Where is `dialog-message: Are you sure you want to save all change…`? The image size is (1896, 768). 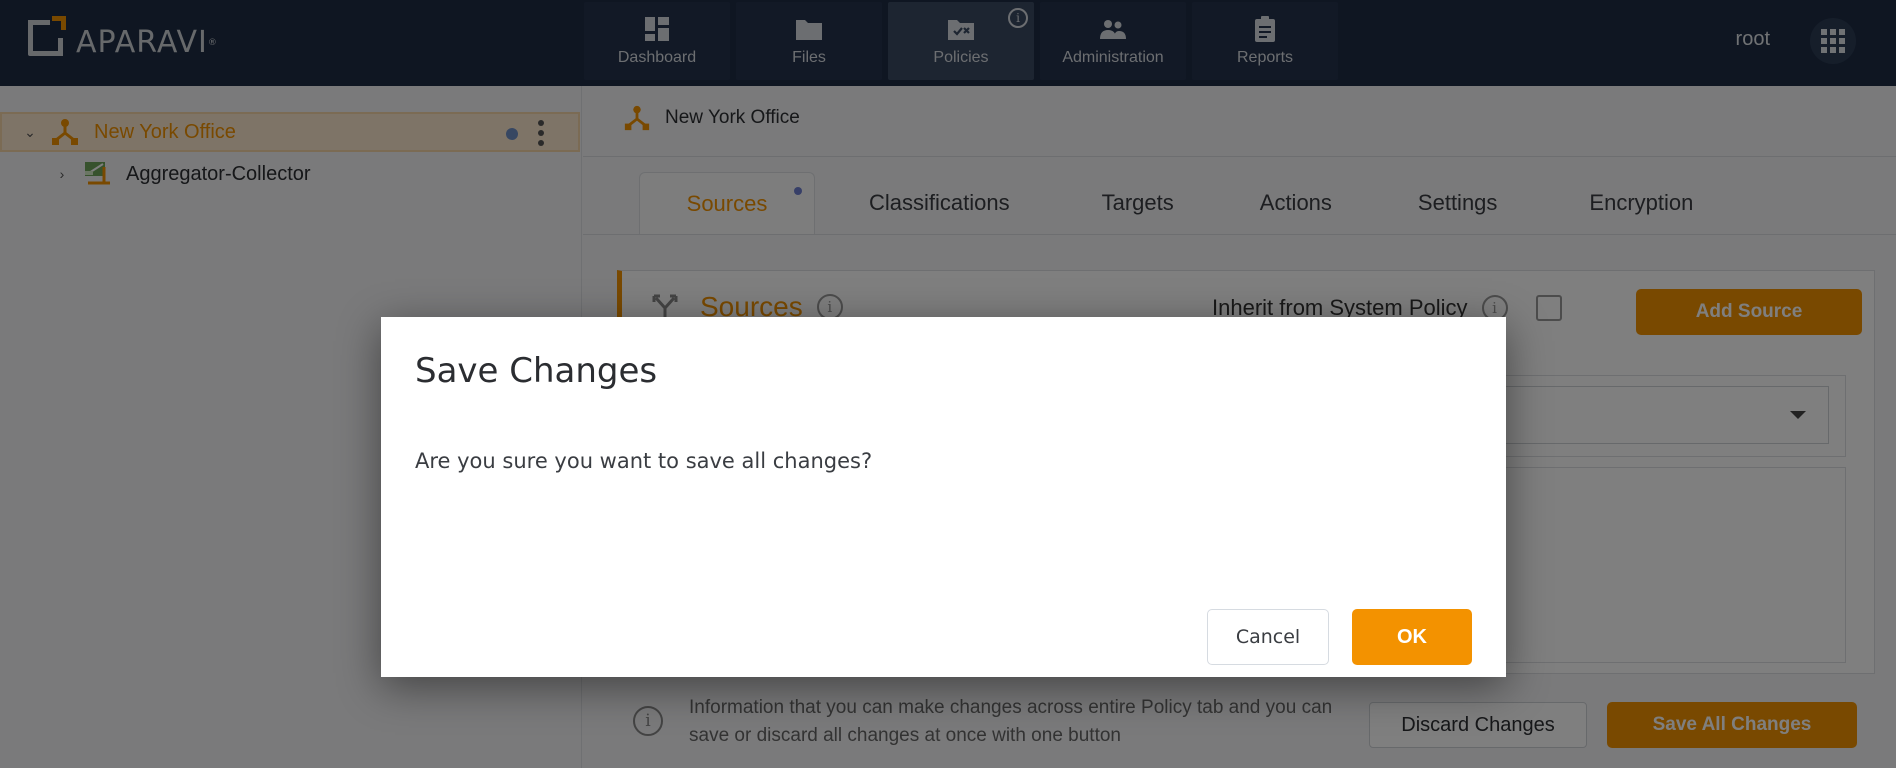 dialog-message: Are you sure you want to save all change… is located at coordinates (644, 461).